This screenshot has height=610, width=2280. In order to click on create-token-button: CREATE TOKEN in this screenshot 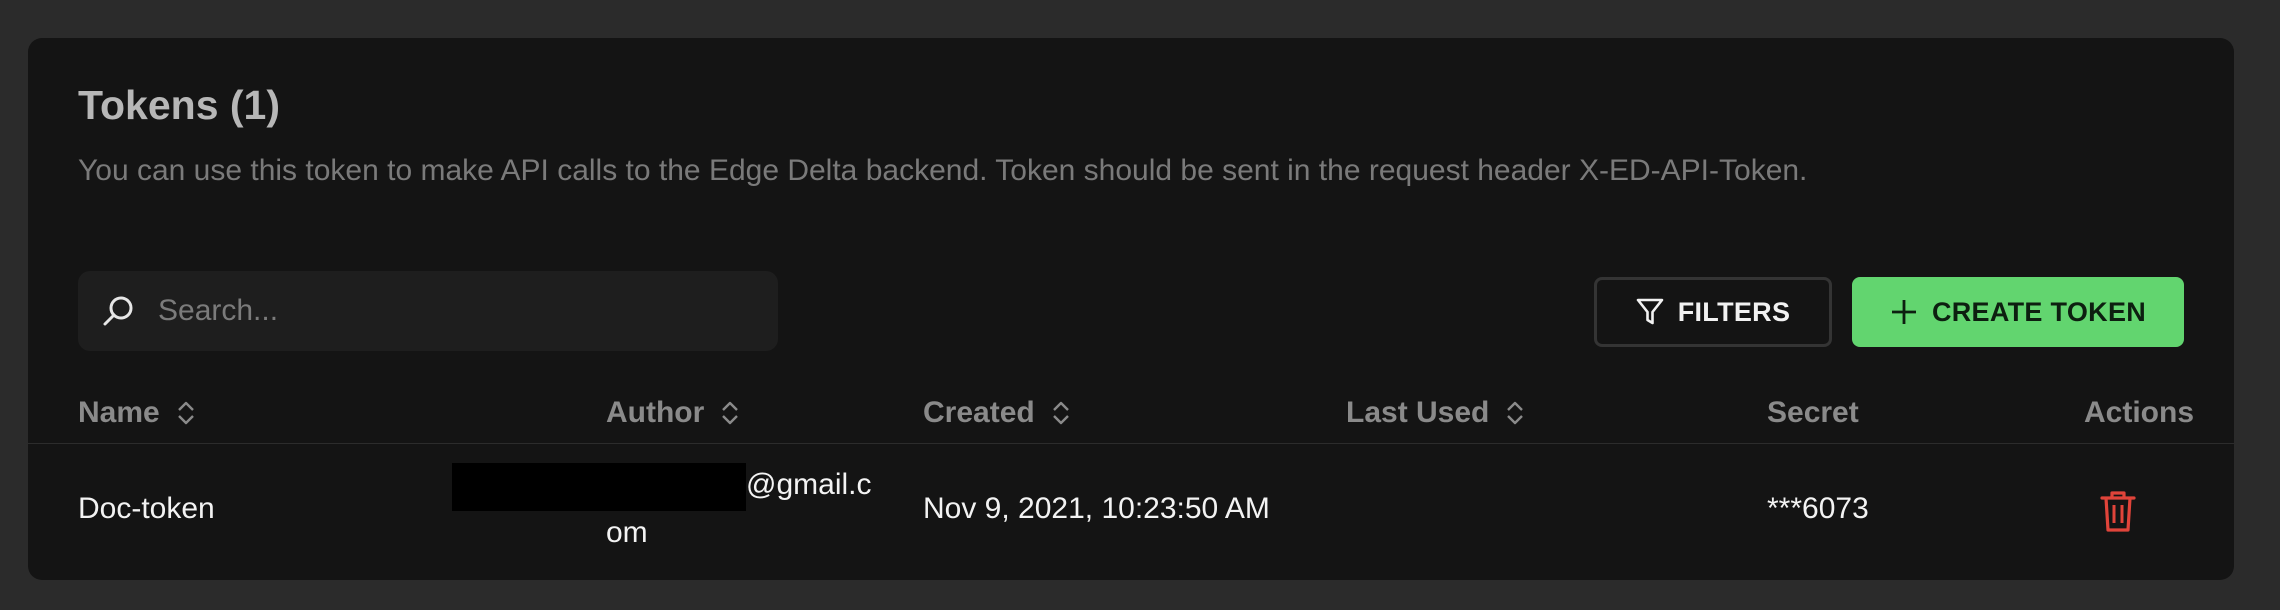, I will do `click(2018, 312)`.